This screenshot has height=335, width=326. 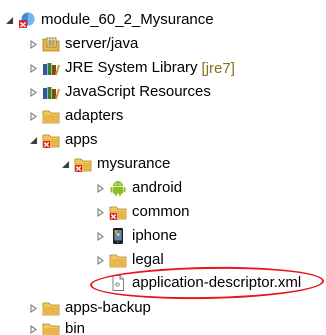 I want to click on jre-version-decoration: [jre7], so click(x=218, y=68).